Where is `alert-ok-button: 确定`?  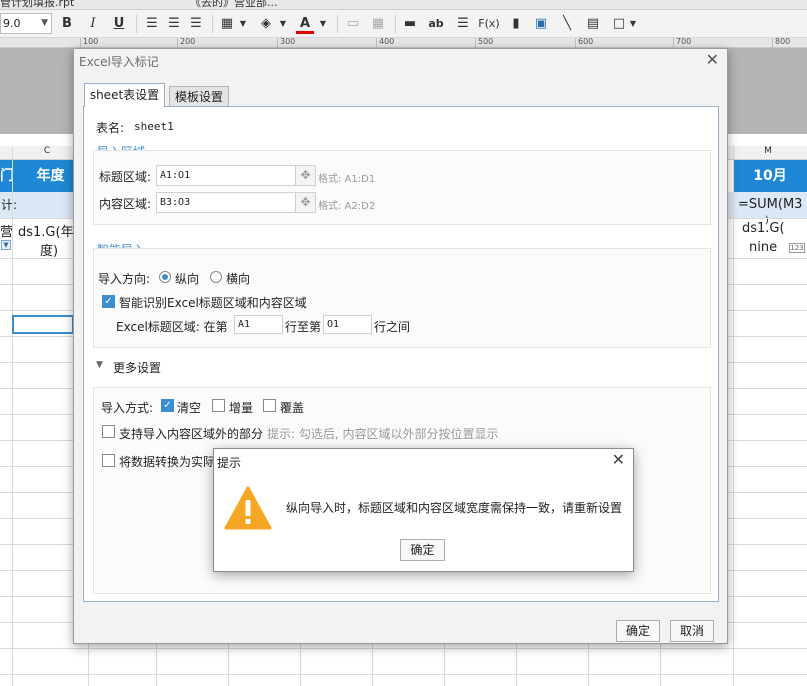
alert-ok-button: 确定 is located at coordinates (422, 550).